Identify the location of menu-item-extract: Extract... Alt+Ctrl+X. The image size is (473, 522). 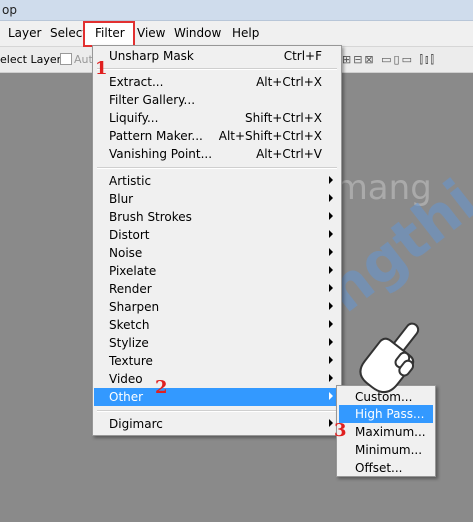
(217, 82).